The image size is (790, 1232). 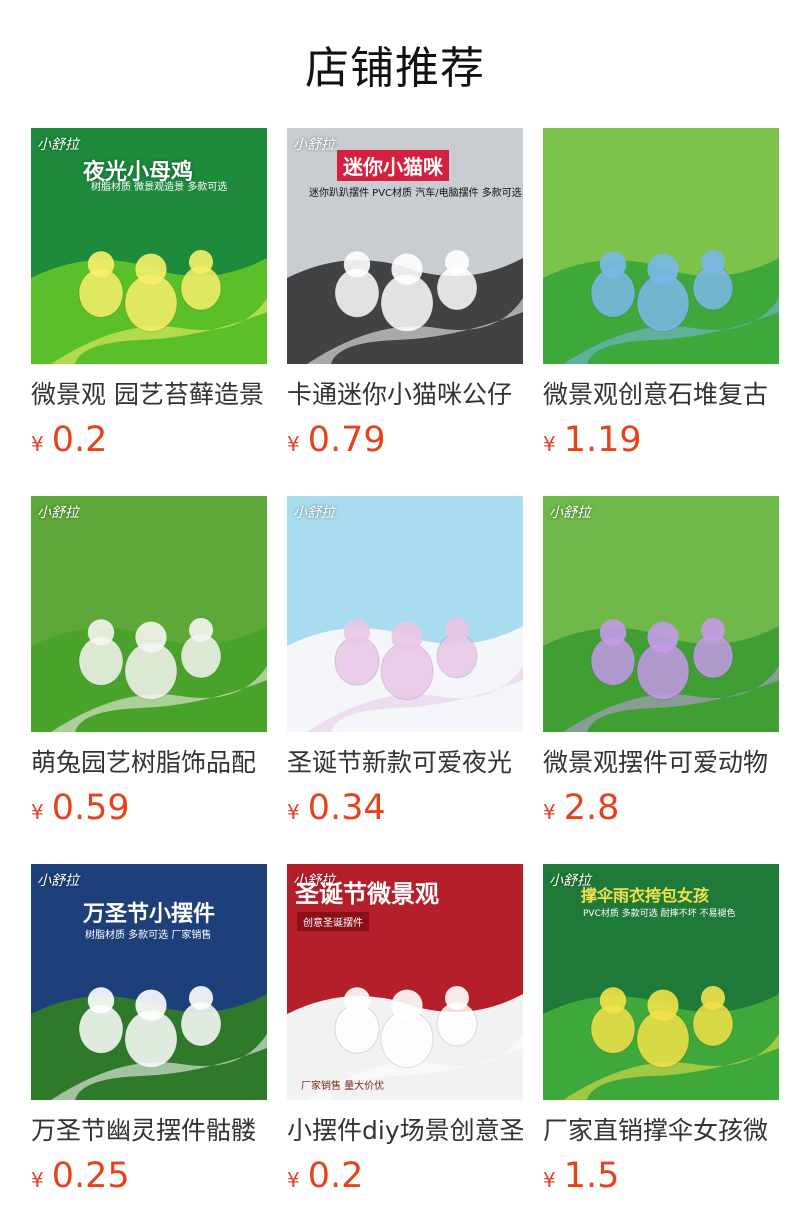 What do you see at coordinates (149, 246) in the screenshot?
I see `product-image: 小舒拉 夜光小母鸡 树脂材质 微景观造景 多款可选` at bounding box center [149, 246].